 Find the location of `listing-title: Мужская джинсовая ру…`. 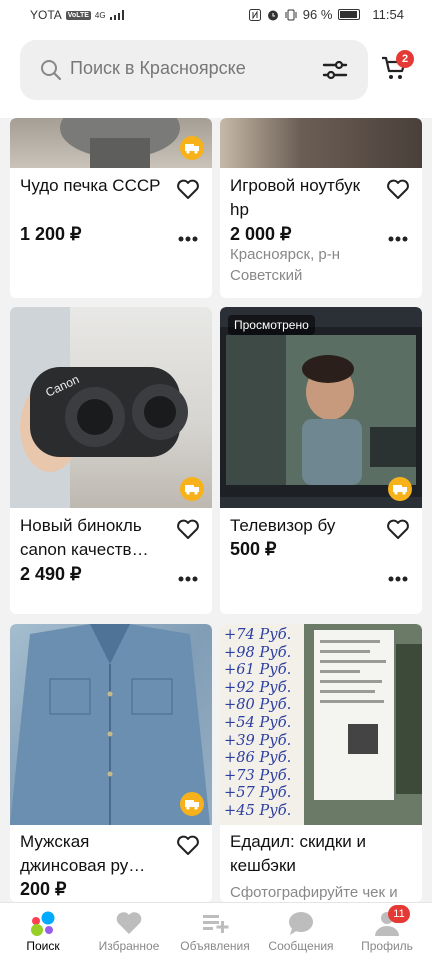

listing-title: Мужская джинсовая ру… is located at coordinates (95, 854).